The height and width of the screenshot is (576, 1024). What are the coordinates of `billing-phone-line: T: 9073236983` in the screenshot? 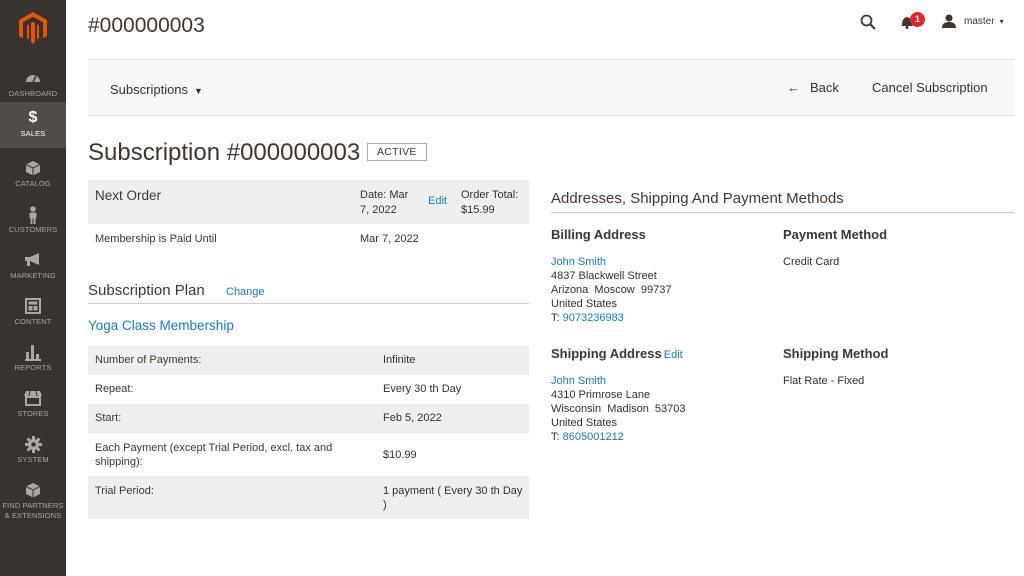 It's located at (587, 318).